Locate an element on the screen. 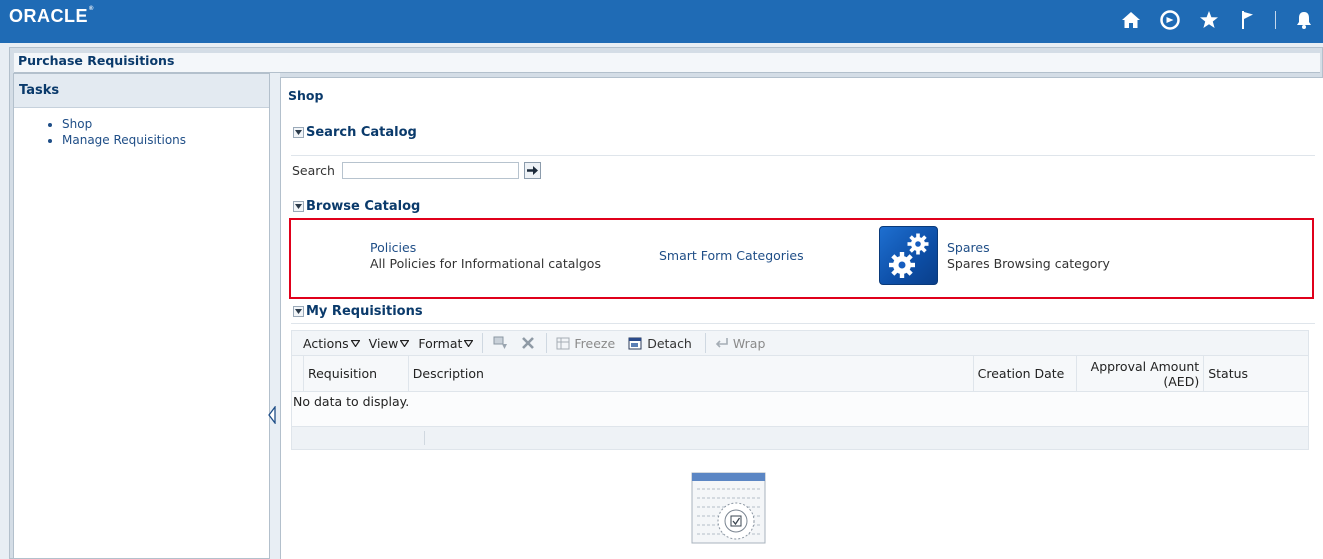 Image resolution: width=1323 pixels, height=559 pixels. shop-title: Shop is located at coordinates (306, 95).